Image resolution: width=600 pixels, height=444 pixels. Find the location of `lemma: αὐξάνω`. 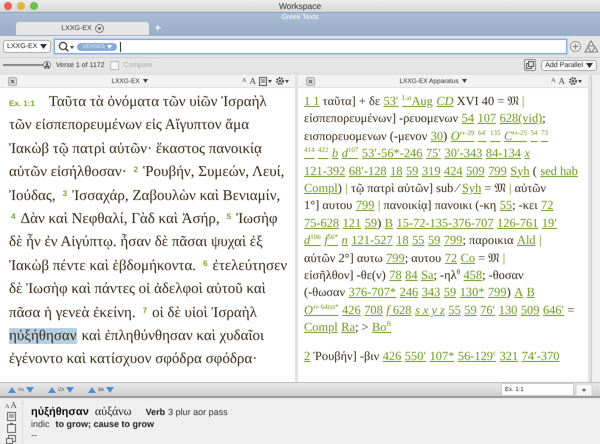

lemma: αὐξάνω is located at coordinates (113, 411).